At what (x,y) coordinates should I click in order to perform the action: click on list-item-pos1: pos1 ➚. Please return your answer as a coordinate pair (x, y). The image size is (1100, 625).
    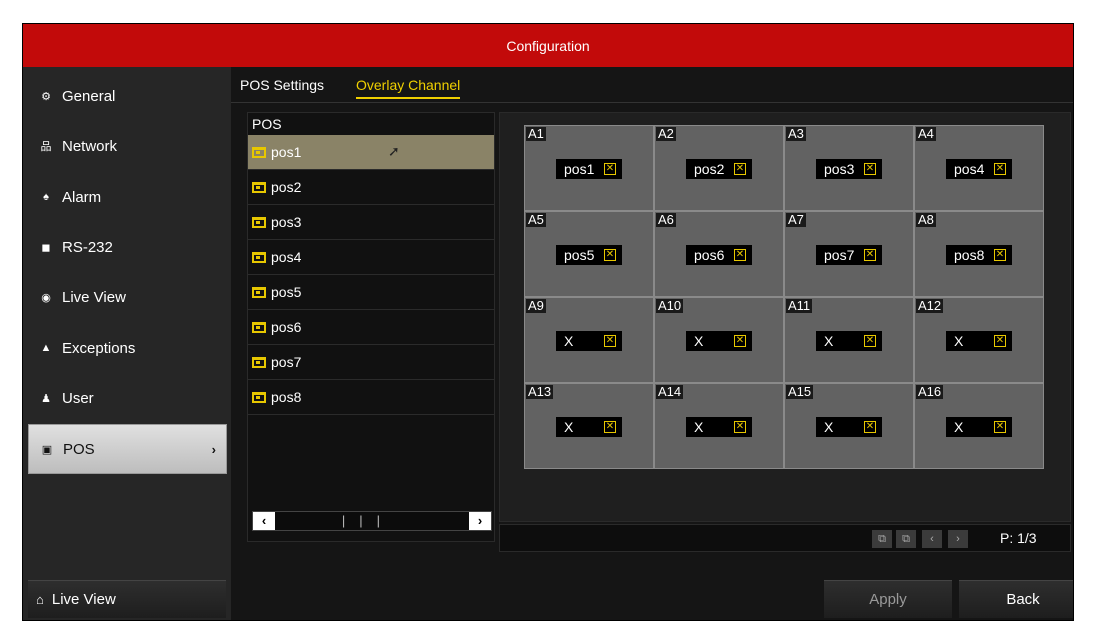
    Looking at the image, I should click on (371, 152).